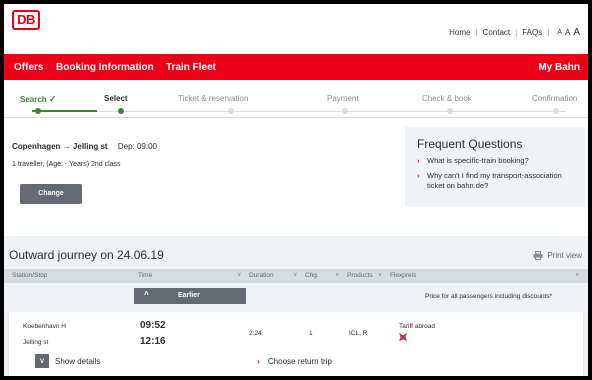  Describe the element at coordinates (51, 194) in the screenshot. I see `change-button: Change` at that location.